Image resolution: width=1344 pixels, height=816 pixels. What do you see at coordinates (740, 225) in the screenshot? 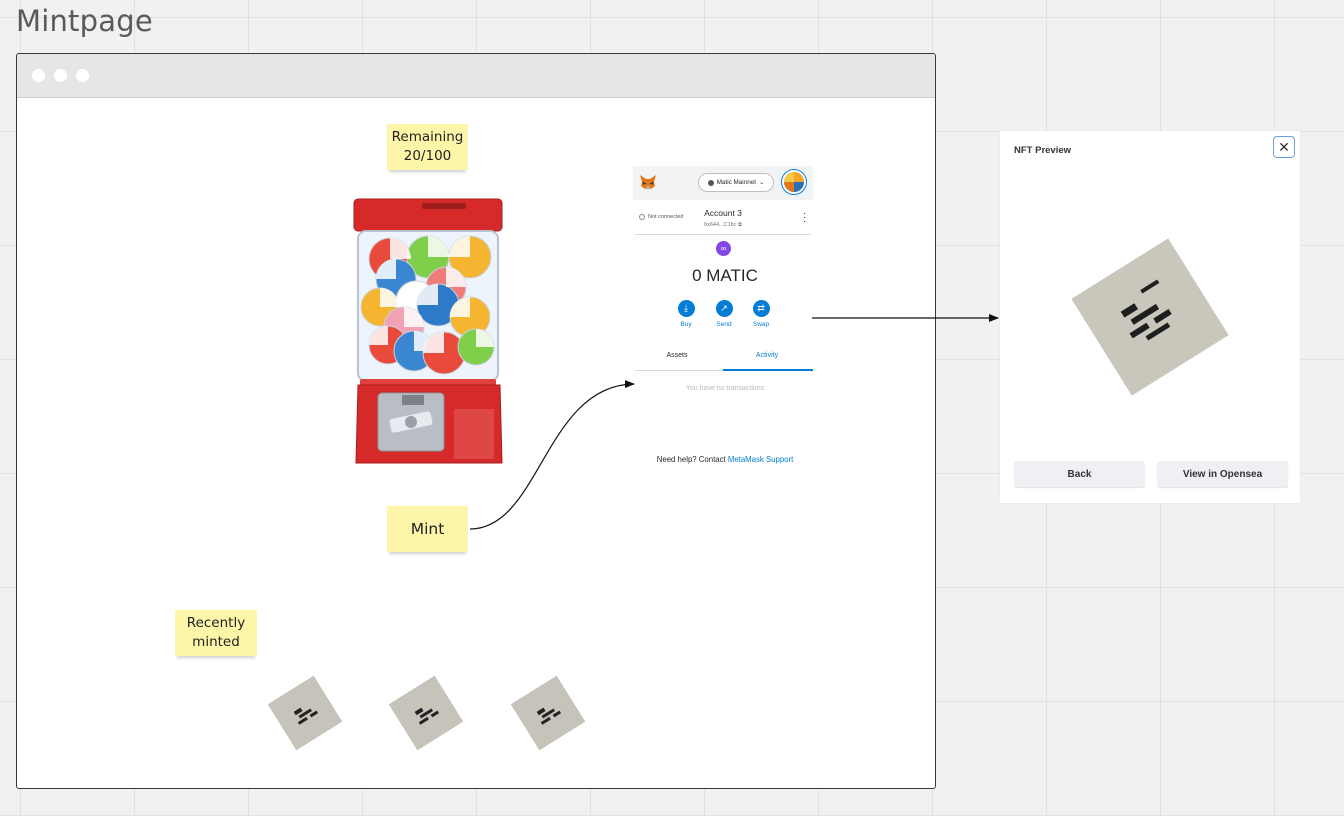
I see `copy-icon: ⧉` at bounding box center [740, 225].